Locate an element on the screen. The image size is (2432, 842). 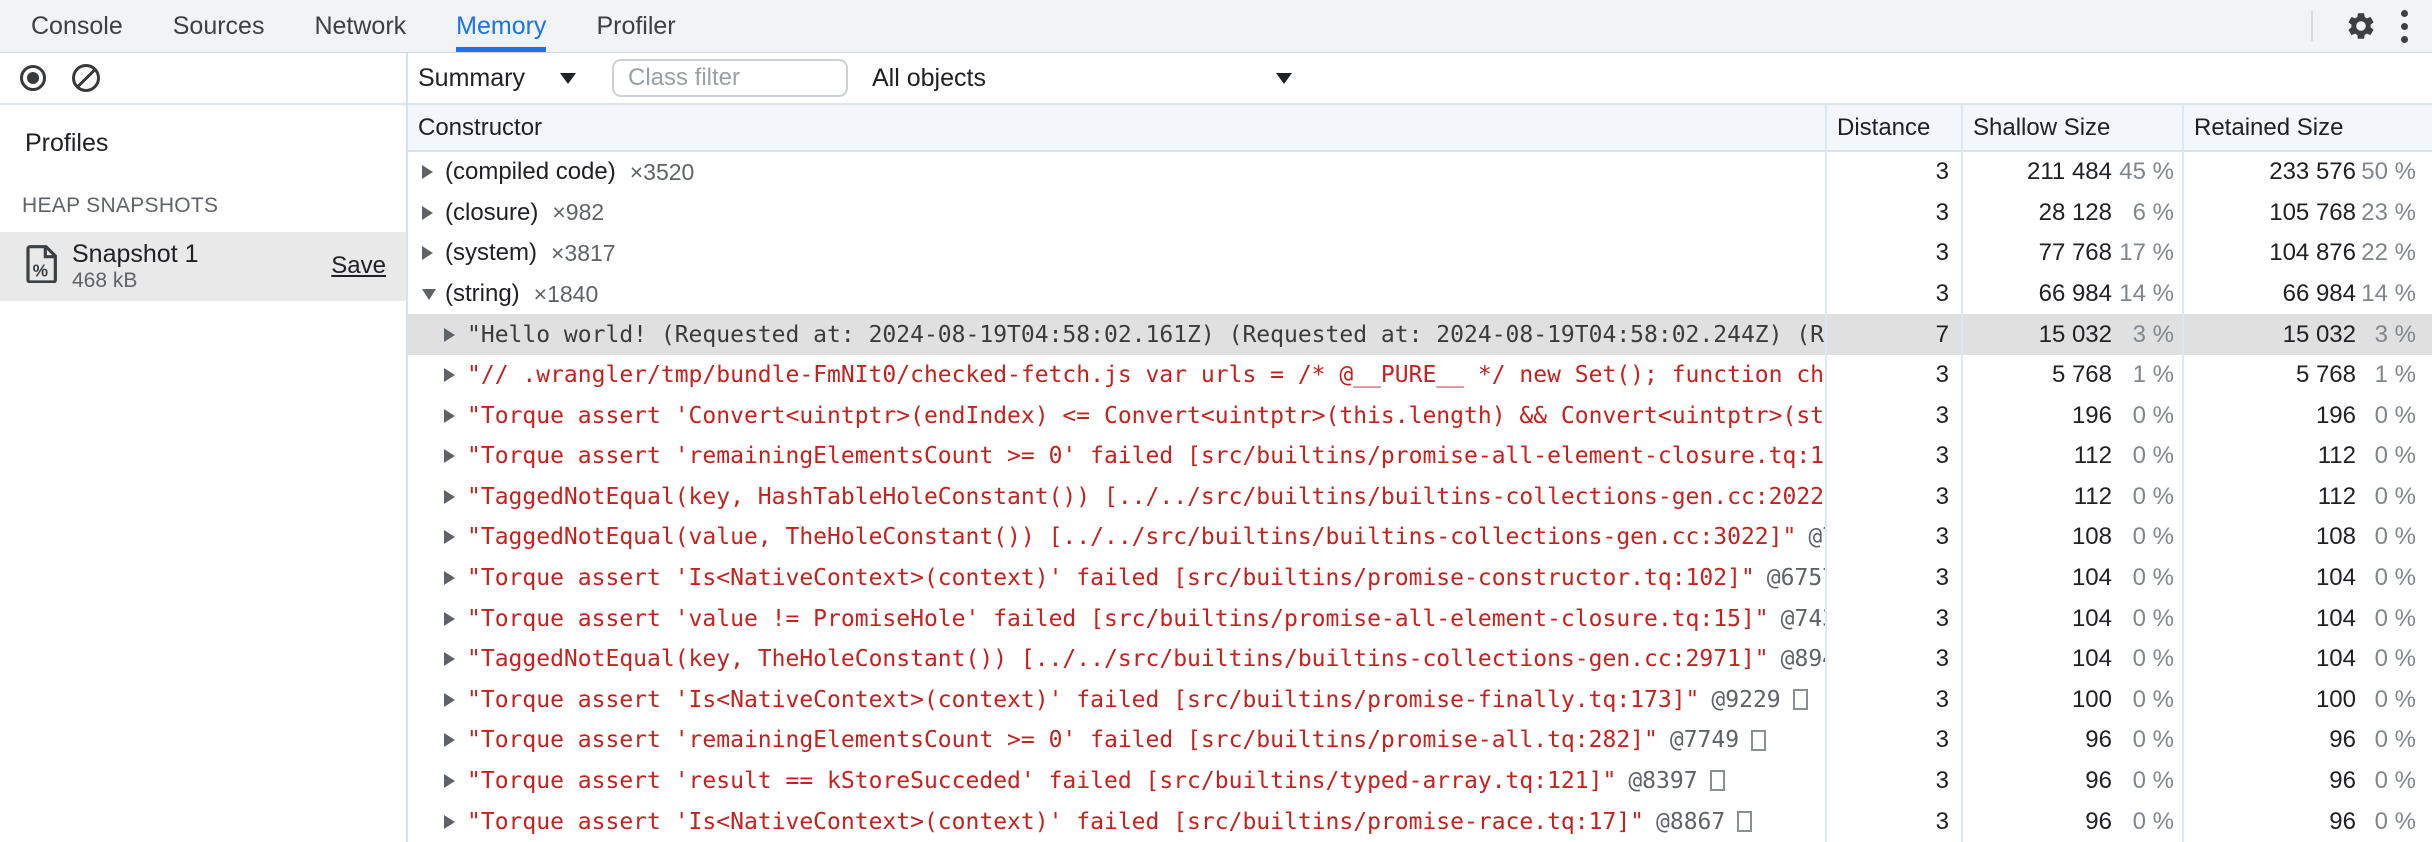
retained-size-cell: 112 0 % is located at coordinates (2307, 456).